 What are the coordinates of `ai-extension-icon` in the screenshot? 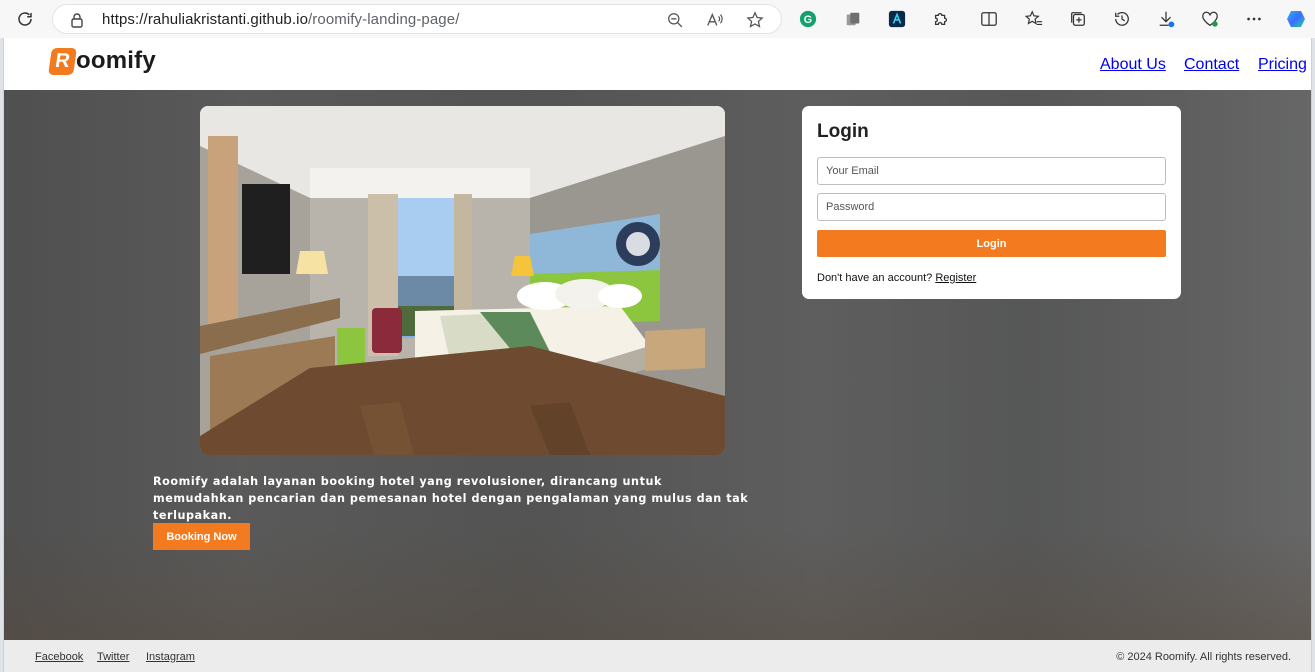 It's located at (897, 19).